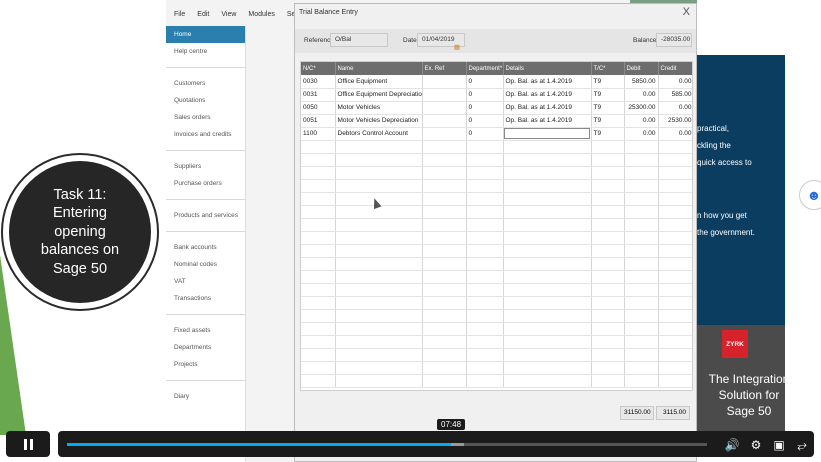 Image resolution: width=821 pixels, height=462 pixels. What do you see at coordinates (675, 121) in the screenshot?
I see `table-cell: 2530.00` at bounding box center [675, 121].